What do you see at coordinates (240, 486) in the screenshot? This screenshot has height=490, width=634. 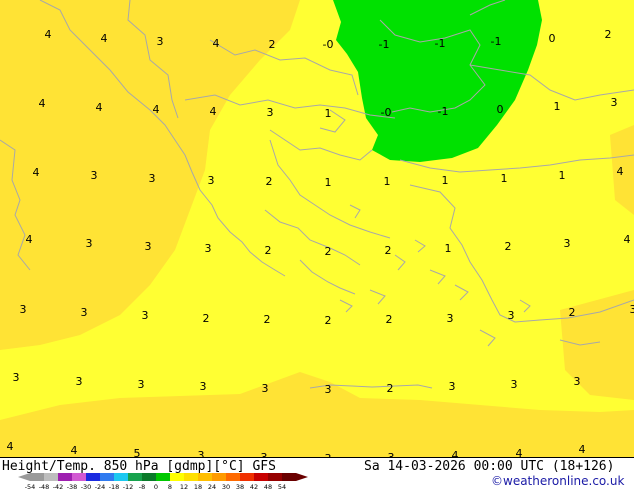 I see `legend-tick-label: 38` at bounding box center [240, 486].